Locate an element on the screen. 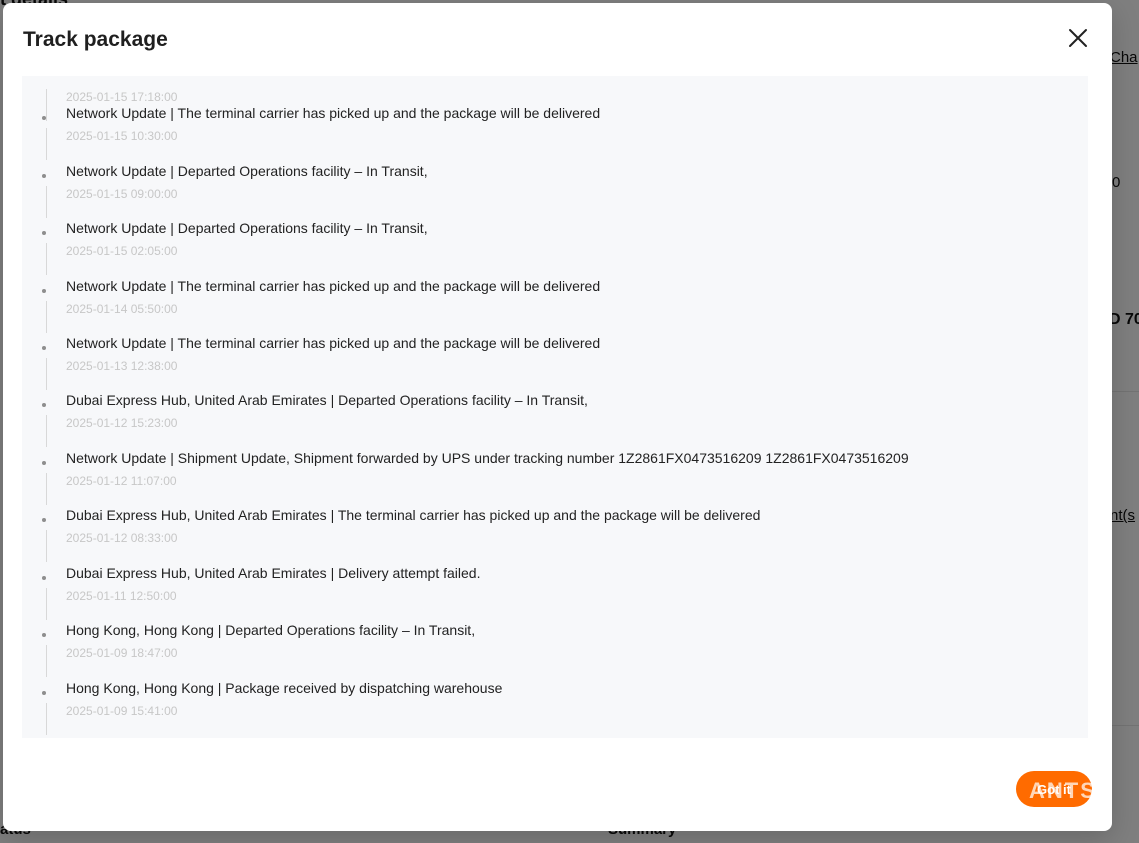  event-date: 2025-01-11 12:50:00 is located at coordinates (121, 596).